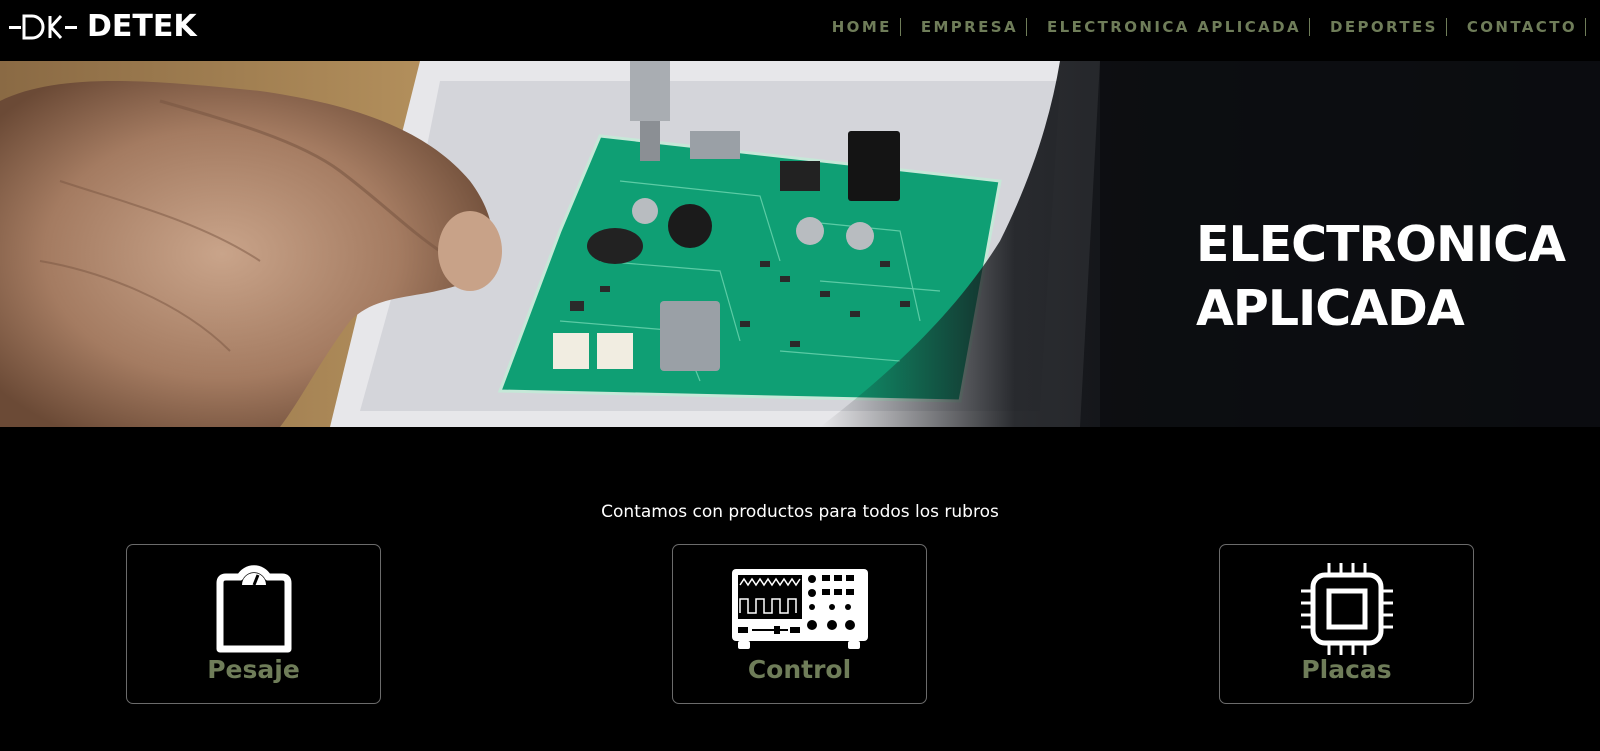  Describe the element at coordinates (866, 27) in the screenshot. I see `nav-home: HOME` at that location.